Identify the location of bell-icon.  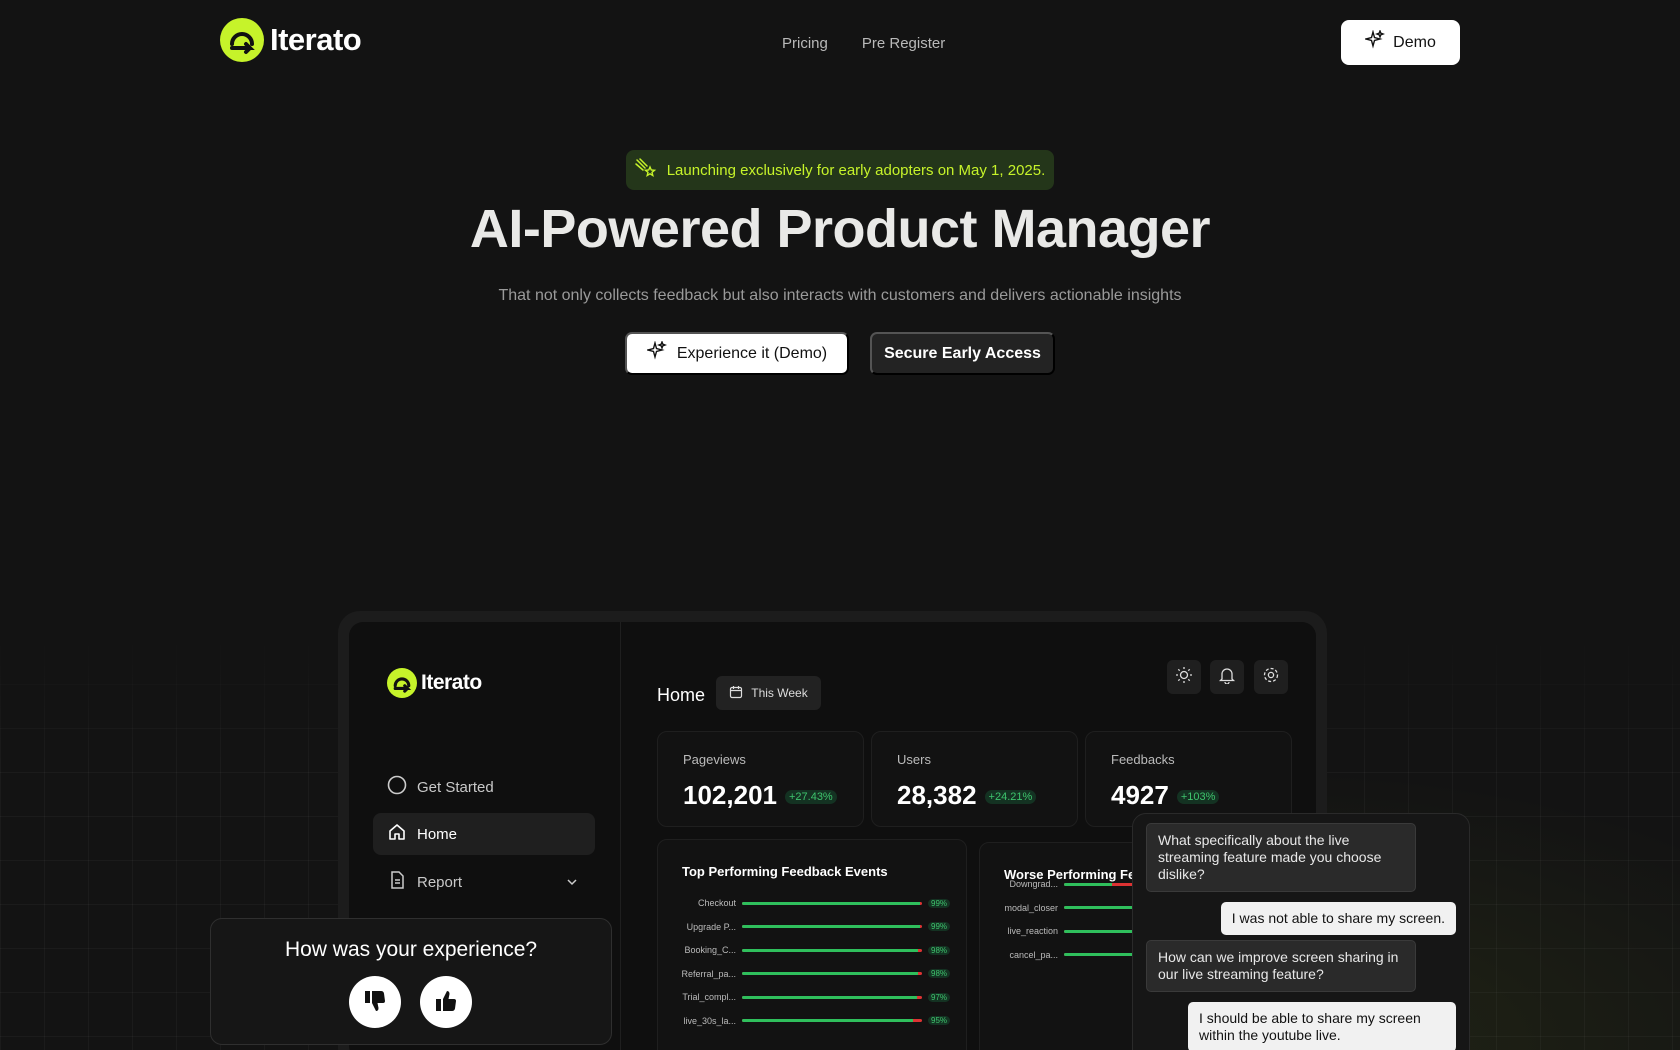
(1227, 677).